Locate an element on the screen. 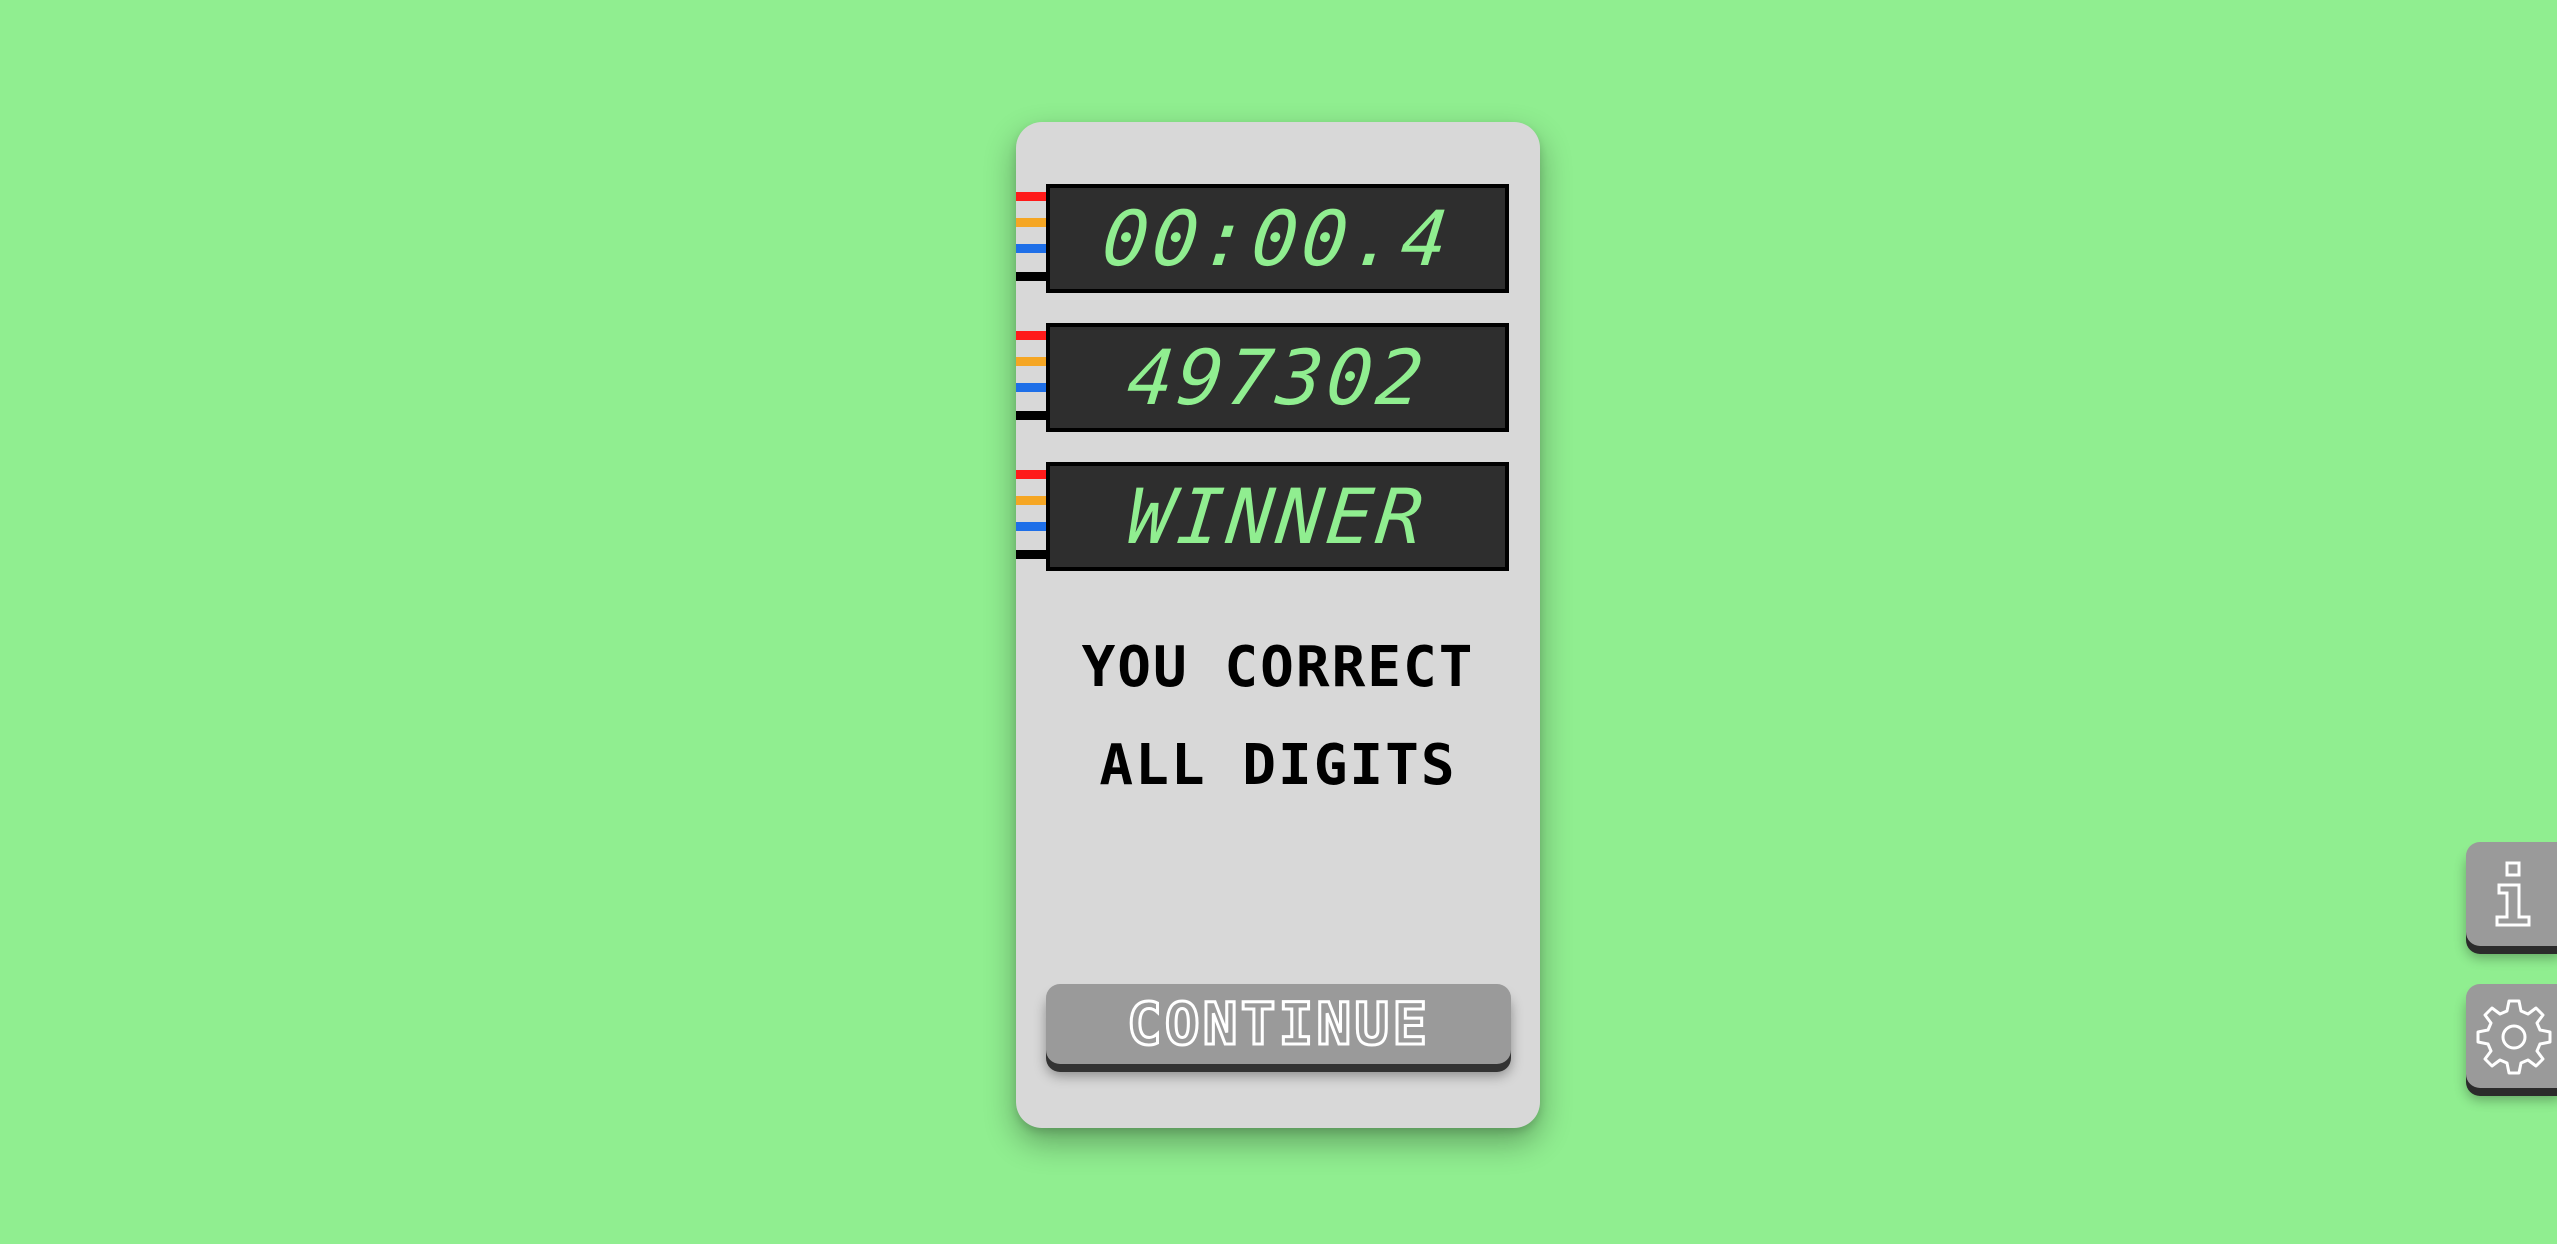 The width and height of the screenshot is (2557, 1244). status-wires is located at coordinates (1031, 516).